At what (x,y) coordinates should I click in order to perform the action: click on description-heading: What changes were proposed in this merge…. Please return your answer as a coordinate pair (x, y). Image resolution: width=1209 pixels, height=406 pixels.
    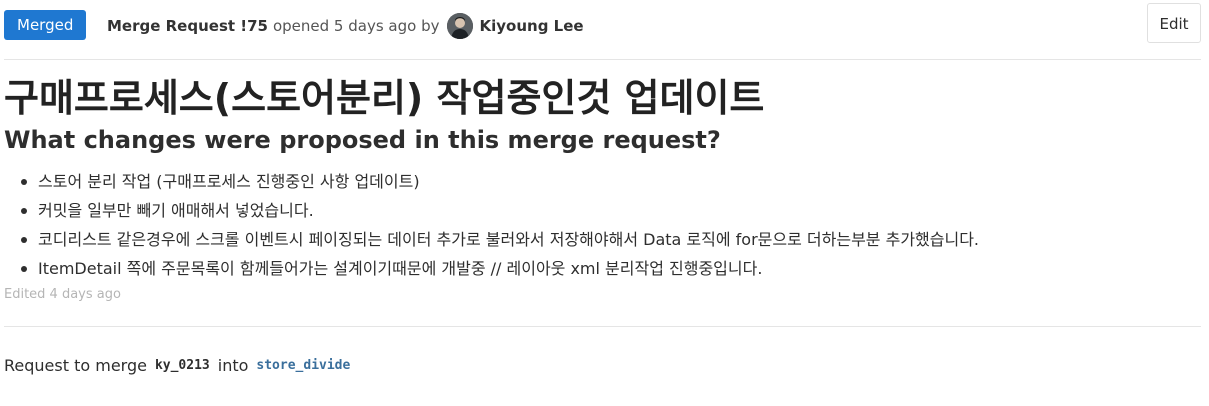
    Looking at the image, I should click on (362, 140).